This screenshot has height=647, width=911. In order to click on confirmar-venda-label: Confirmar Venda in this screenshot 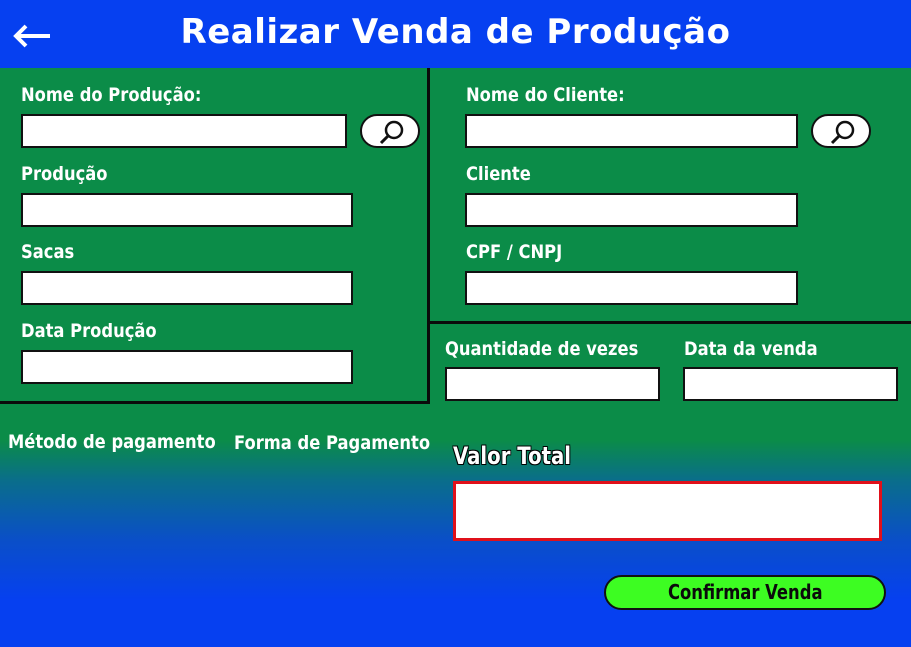, I will do `click(745, 592)`.